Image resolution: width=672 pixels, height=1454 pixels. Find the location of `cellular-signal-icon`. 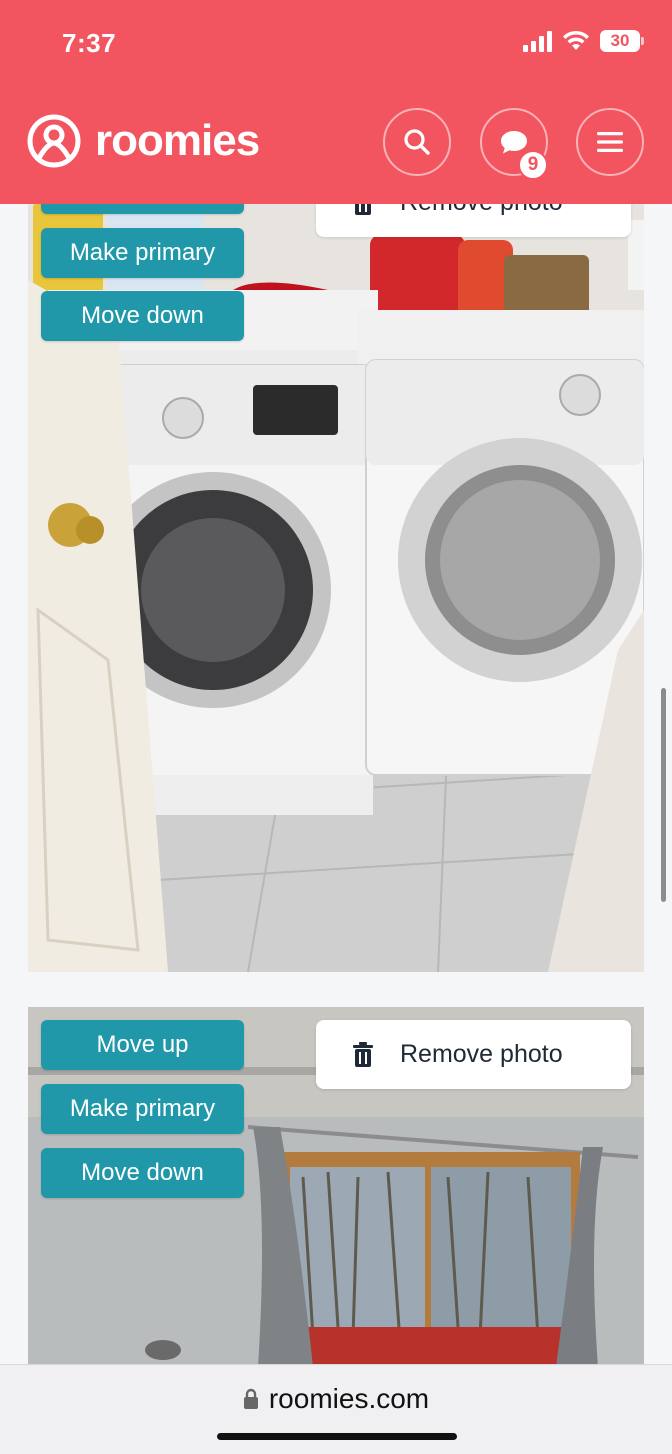

cellular-signal-icon is located at coordinates (537, 41).